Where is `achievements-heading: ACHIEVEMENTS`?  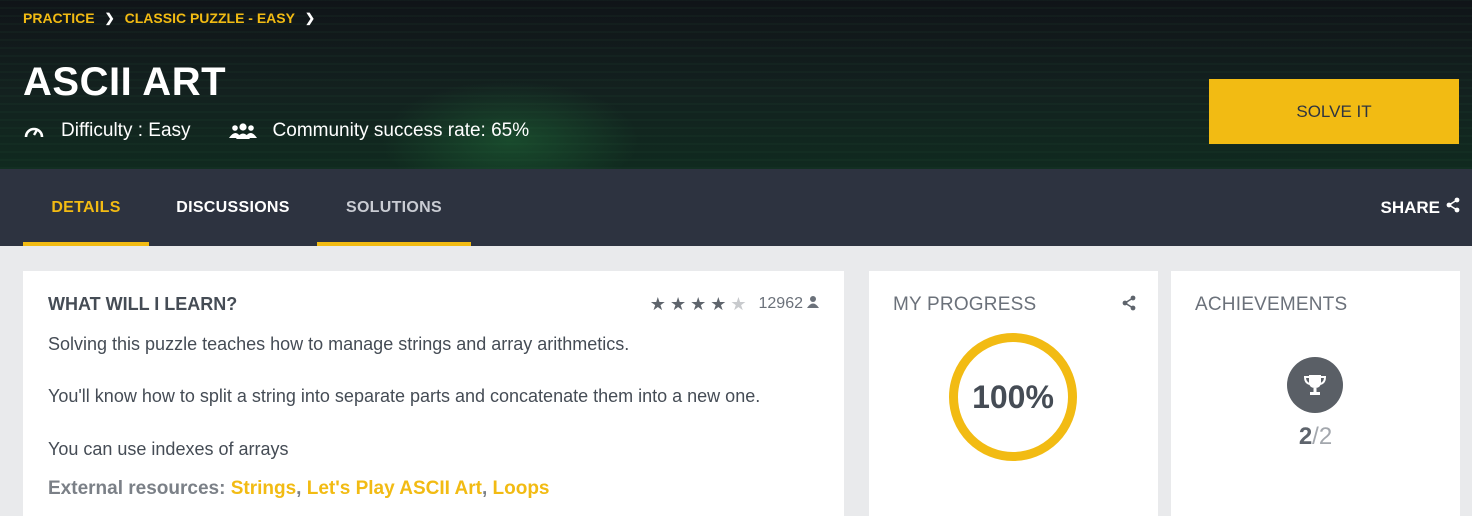 achievements-heading: ACHIEVEMENTS is located at coordinates (1271, 304).